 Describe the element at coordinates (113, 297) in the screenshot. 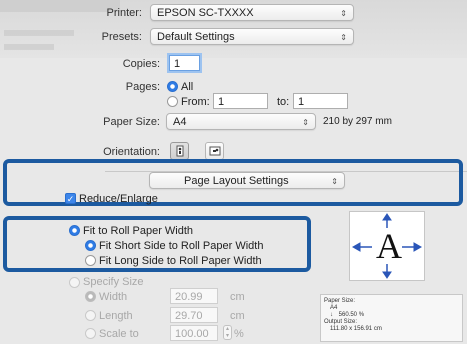

I see `width-label: Width` at that location.